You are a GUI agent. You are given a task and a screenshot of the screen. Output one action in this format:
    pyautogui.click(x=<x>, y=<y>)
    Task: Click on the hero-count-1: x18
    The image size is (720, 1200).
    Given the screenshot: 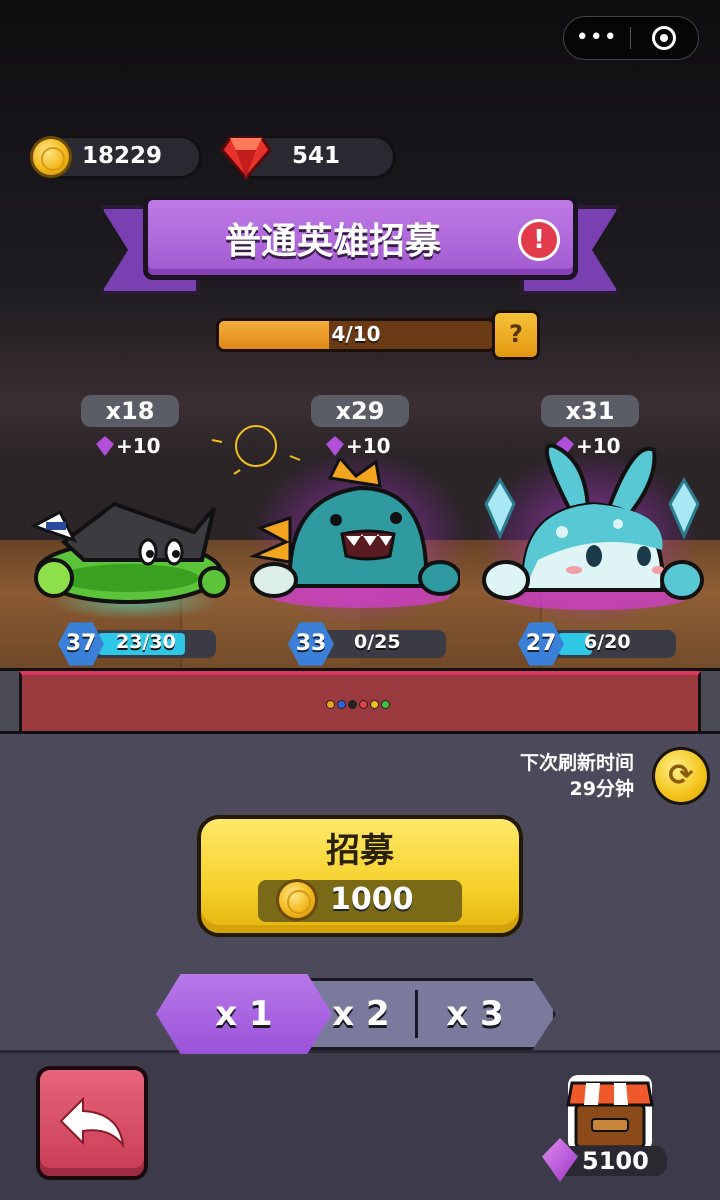 What is the action you would take?
    pyautogui.click(x=130, y=411)
    